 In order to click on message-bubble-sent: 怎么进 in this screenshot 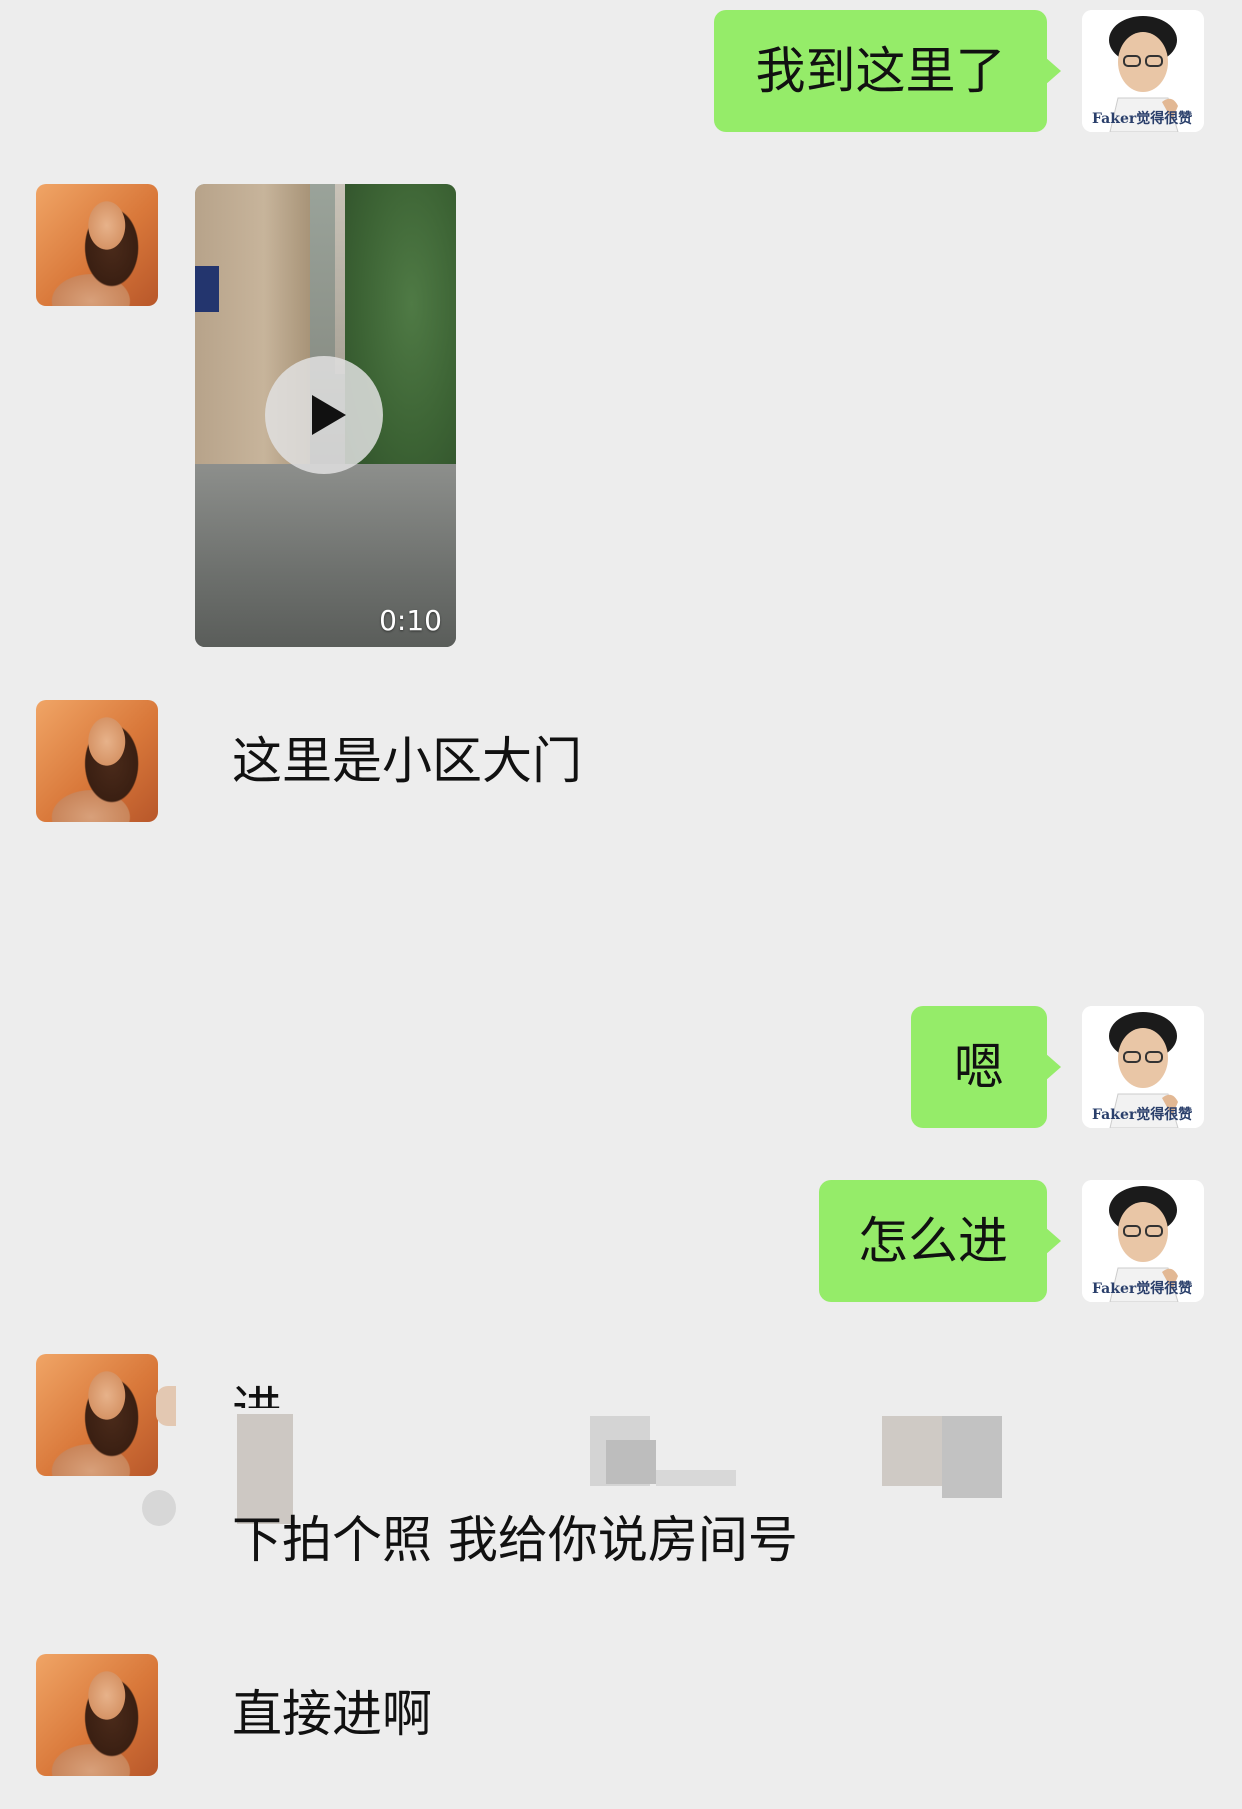, I will do `click(940, 1241)`.